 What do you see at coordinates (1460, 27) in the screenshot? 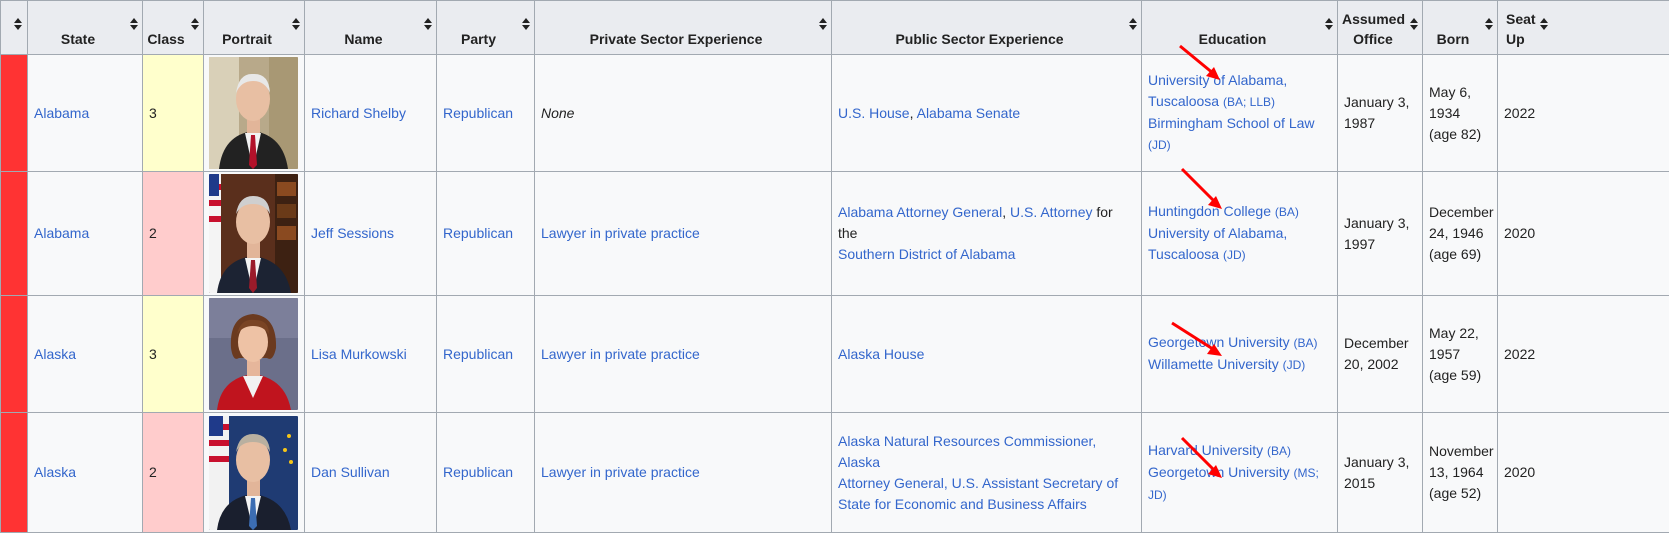
I see `header-born: Born` at bounding box center [1460, 27].